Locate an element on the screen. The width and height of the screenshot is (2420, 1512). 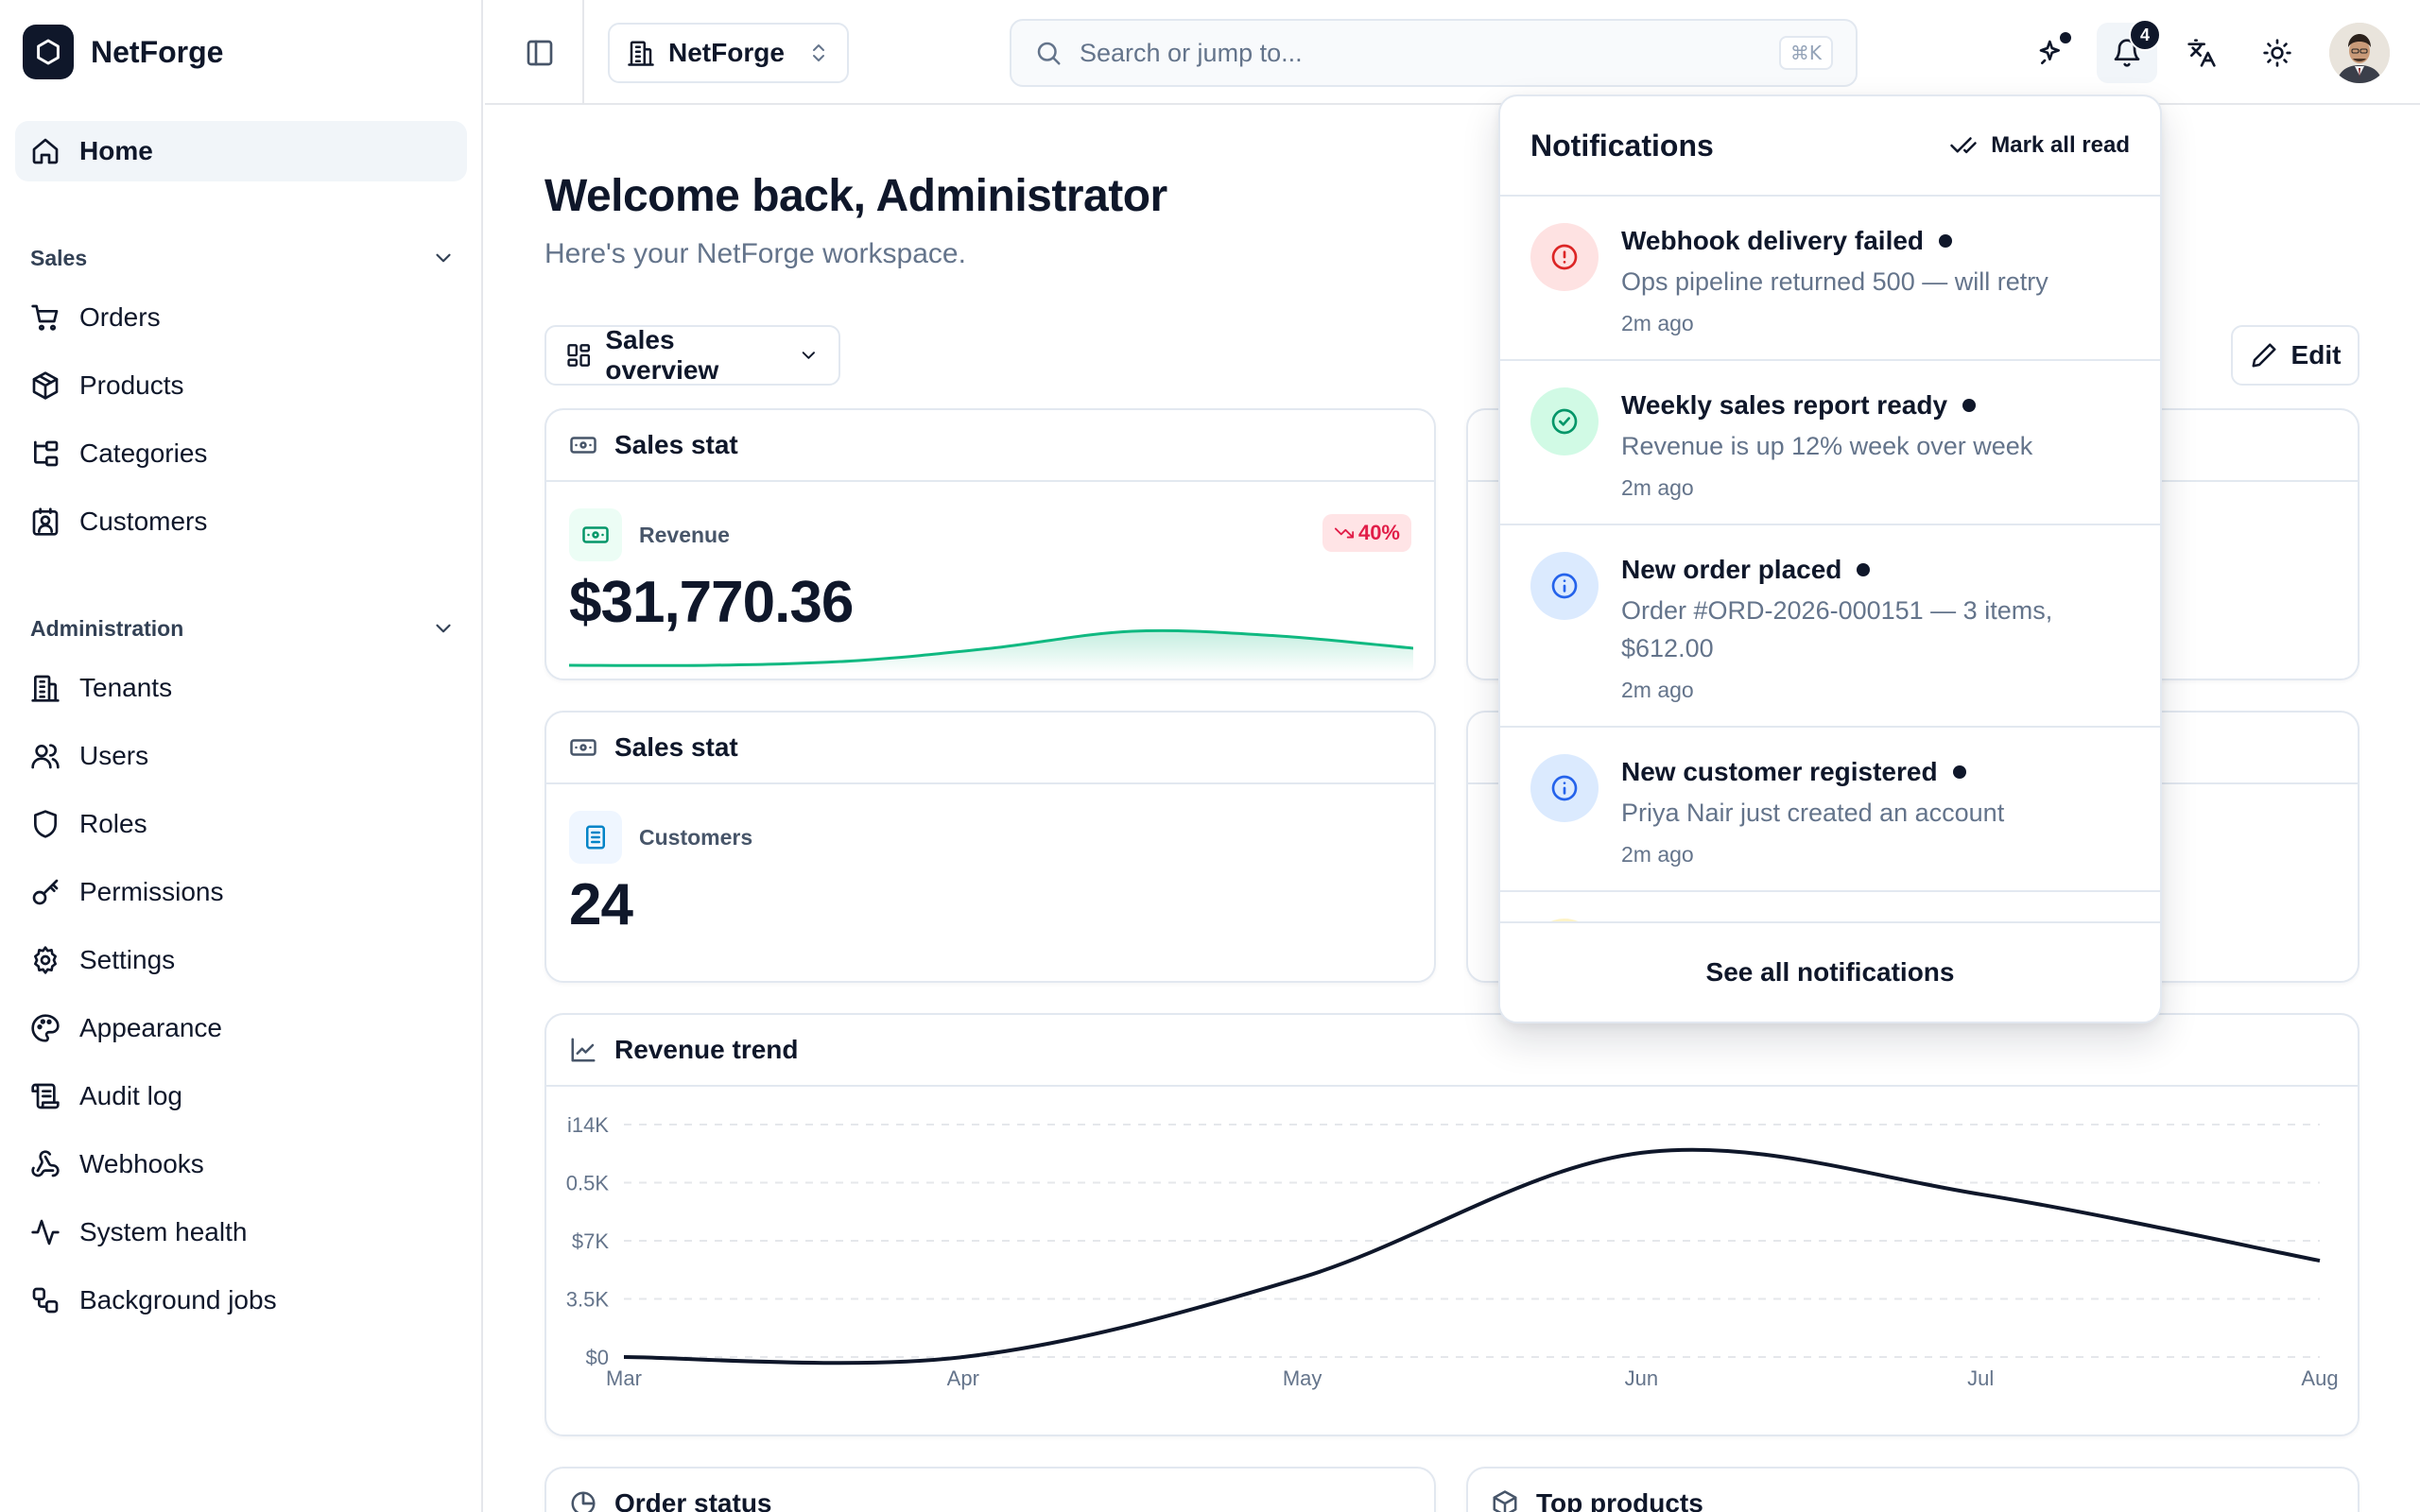
stat-label: Customers is located at coordinates (660, 837).